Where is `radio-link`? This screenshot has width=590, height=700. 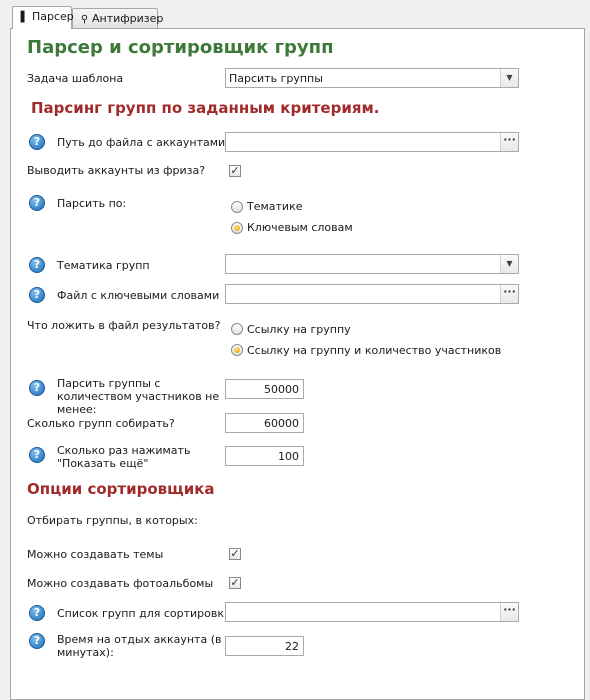
radio-link is located at coordinates (237, 329).